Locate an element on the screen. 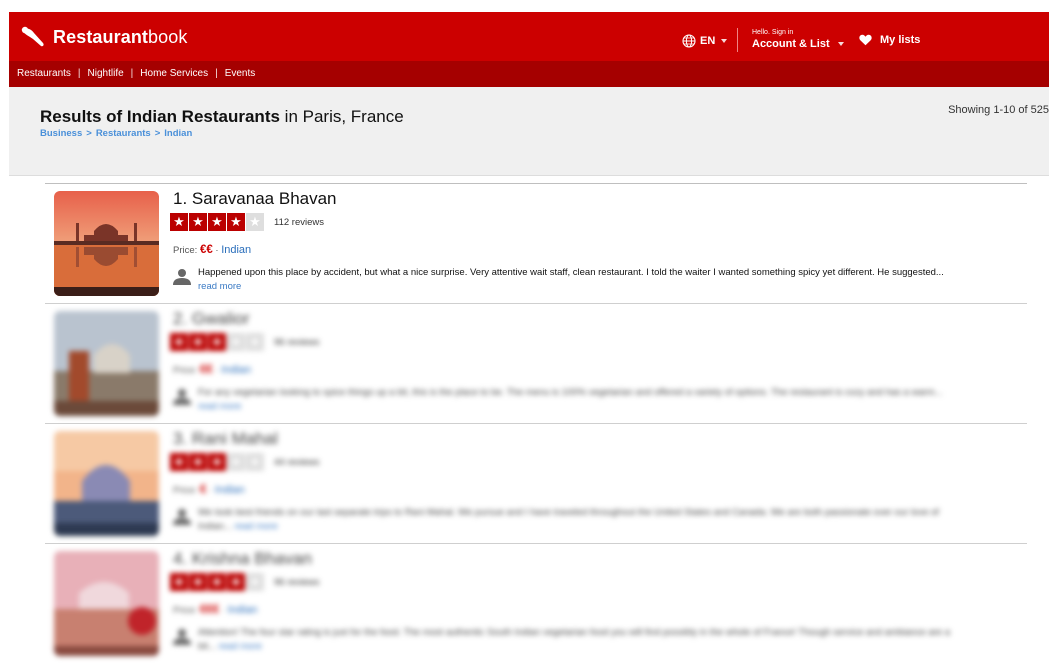  restaurant-name: 3. Rani Mahal is located at coordinates (225, 439).